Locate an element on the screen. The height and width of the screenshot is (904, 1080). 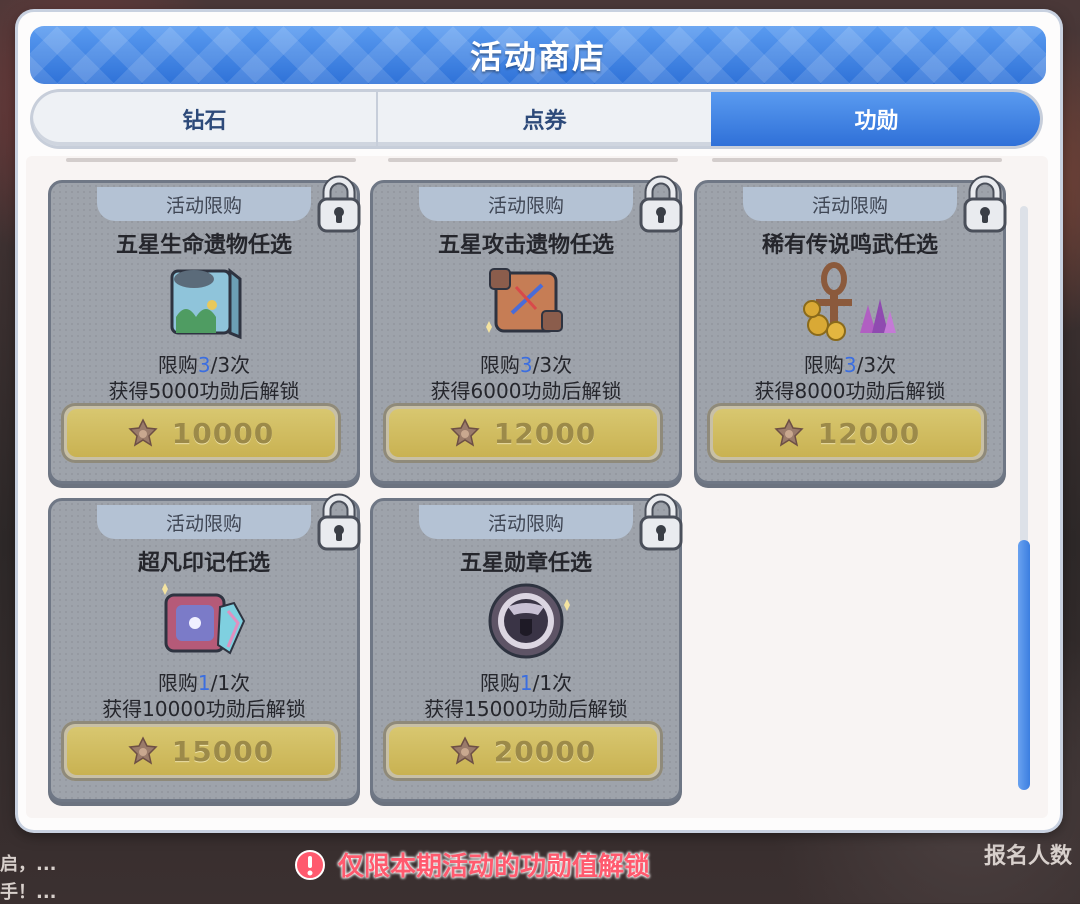
shop-item-card: 活动限购 五星生命遗物任选 限购3/3次 获得5000功勋后解锁 10000 is located at coordinates (204, 329).